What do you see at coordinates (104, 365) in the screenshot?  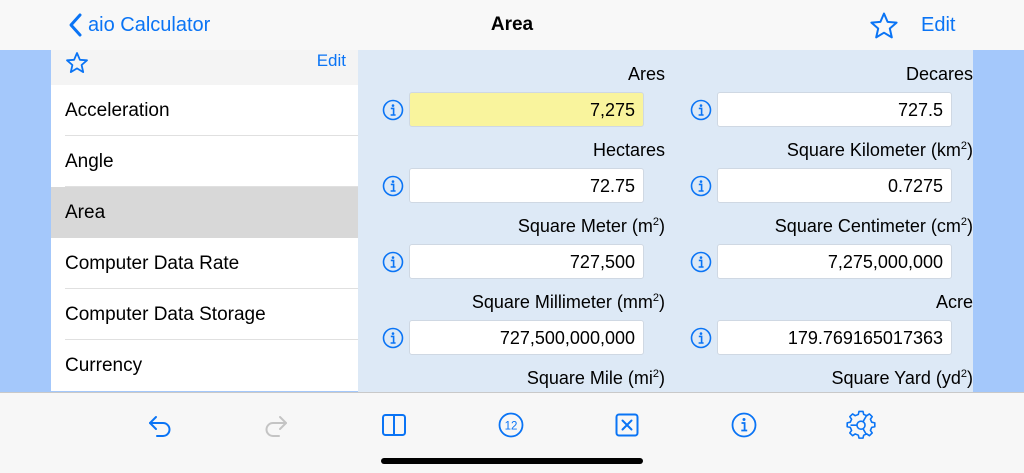 I see `sidebar-item-label: Currency` at bounding box center [104, 365].